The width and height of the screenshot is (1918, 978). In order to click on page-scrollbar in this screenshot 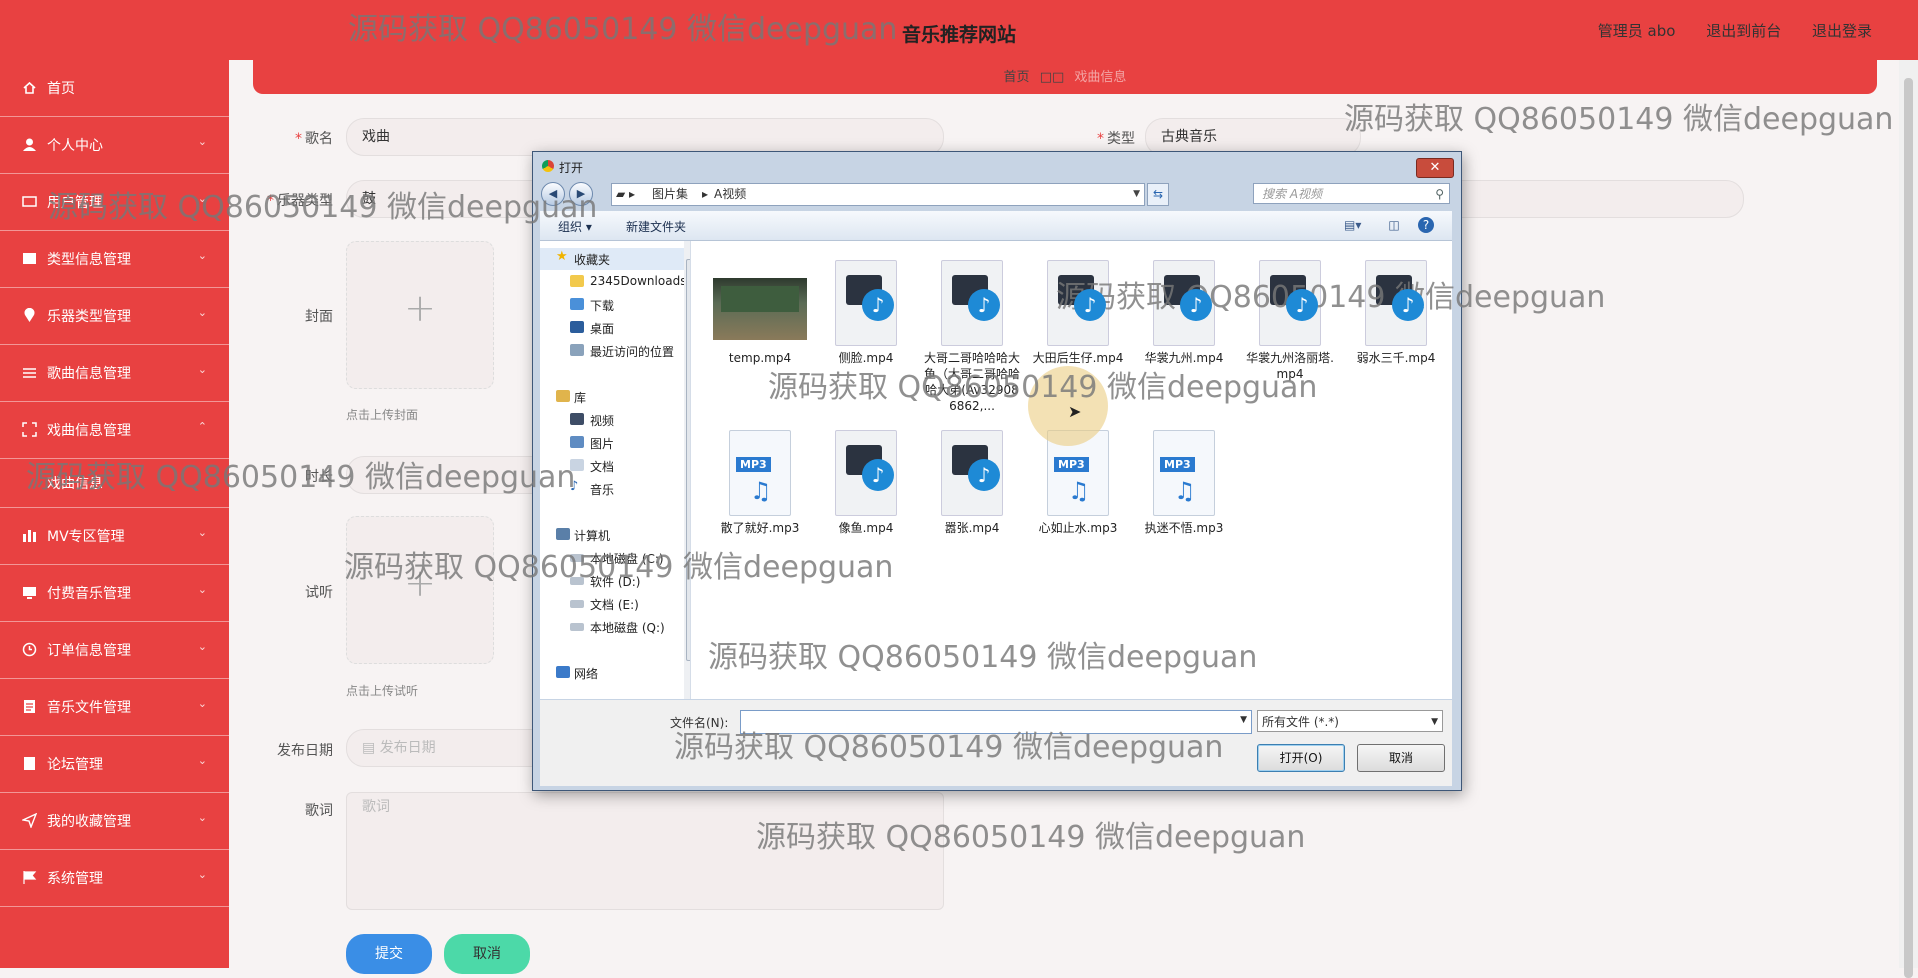, I will do `click(1908, 519)`.